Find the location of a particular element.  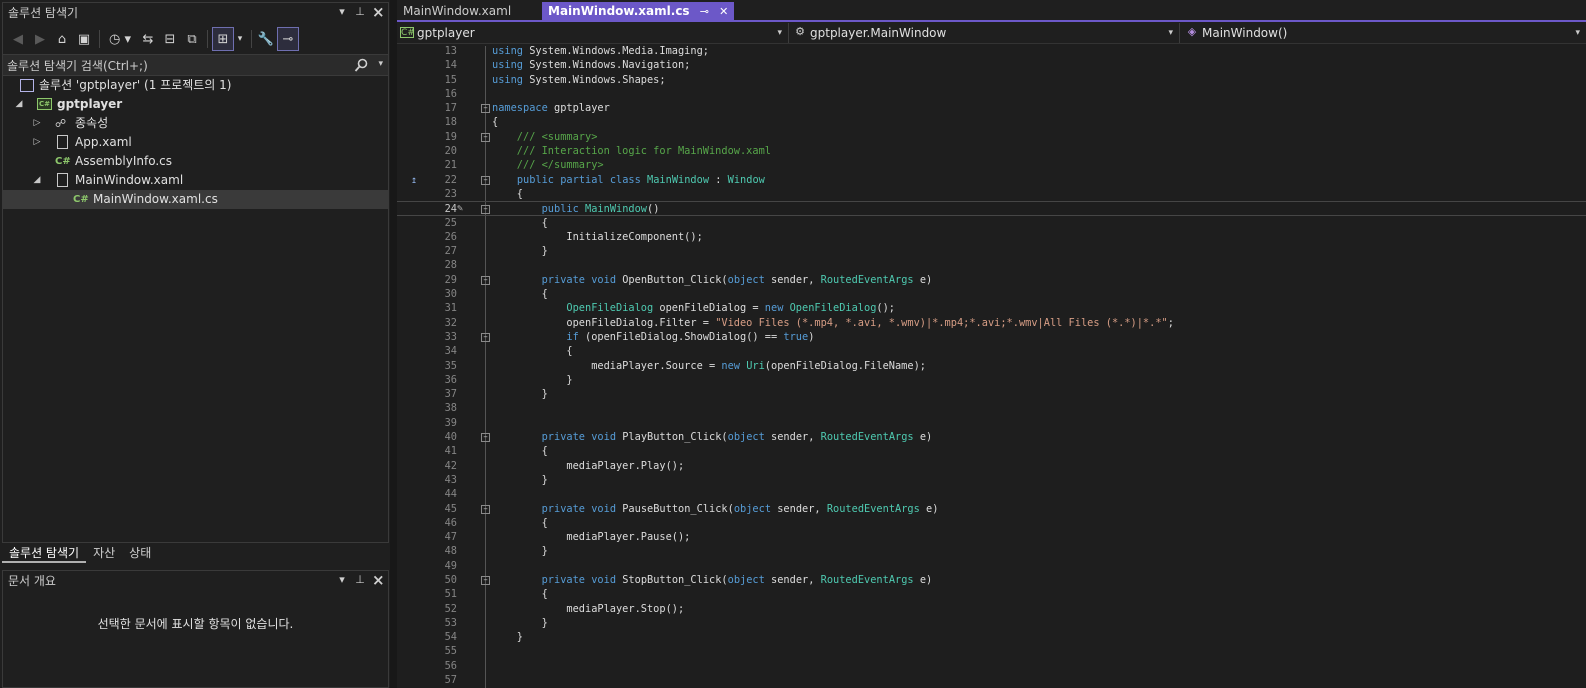

dock-splitter is located at coordinates (393, 344).